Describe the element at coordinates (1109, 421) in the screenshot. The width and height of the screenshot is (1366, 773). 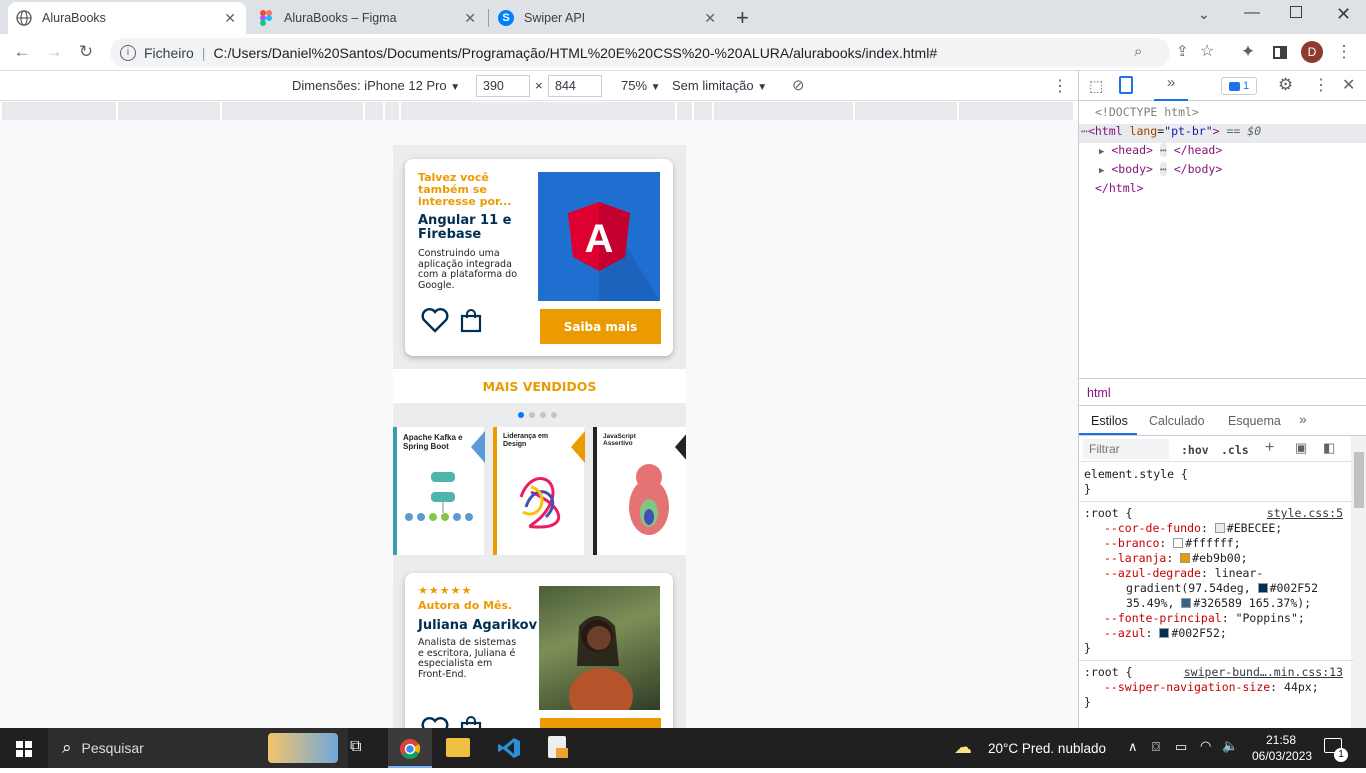
I see `tab-estilos: Estilos` at that location.